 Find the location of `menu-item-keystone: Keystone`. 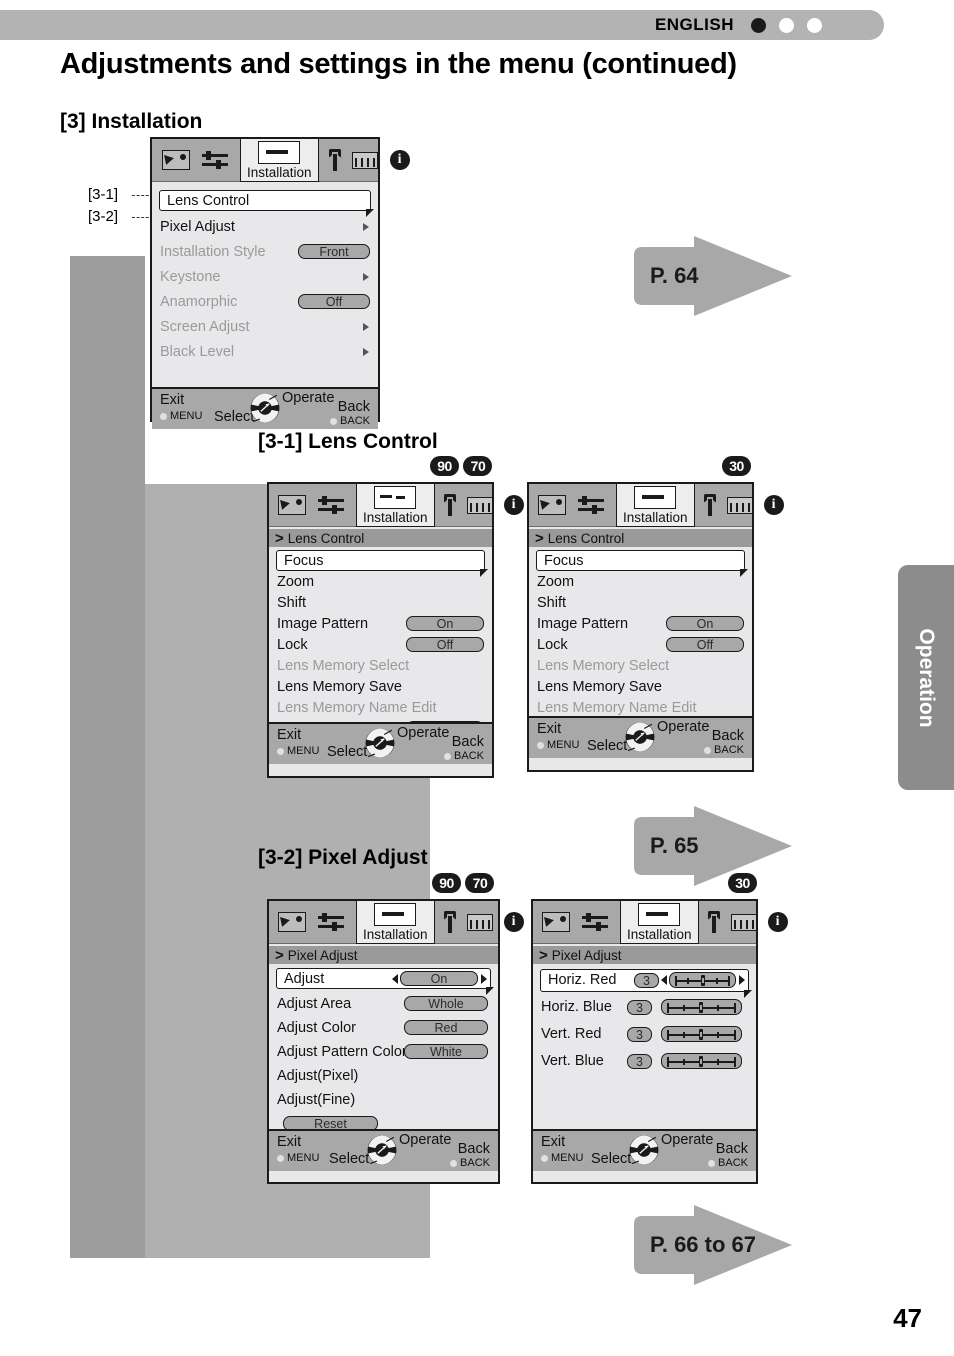

menu-item-keystone: Keystone is located at coordinates (265, 276).